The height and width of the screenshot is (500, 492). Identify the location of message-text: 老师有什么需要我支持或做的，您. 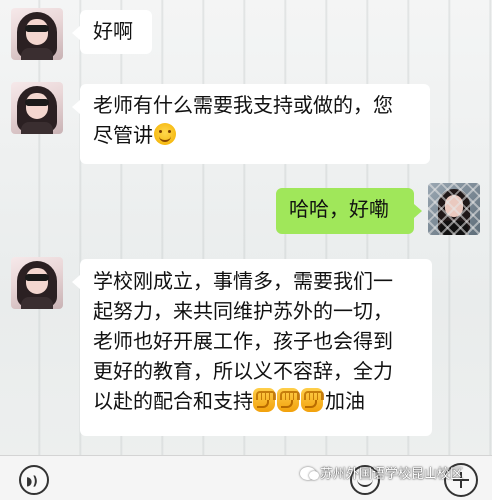
(243, 105).